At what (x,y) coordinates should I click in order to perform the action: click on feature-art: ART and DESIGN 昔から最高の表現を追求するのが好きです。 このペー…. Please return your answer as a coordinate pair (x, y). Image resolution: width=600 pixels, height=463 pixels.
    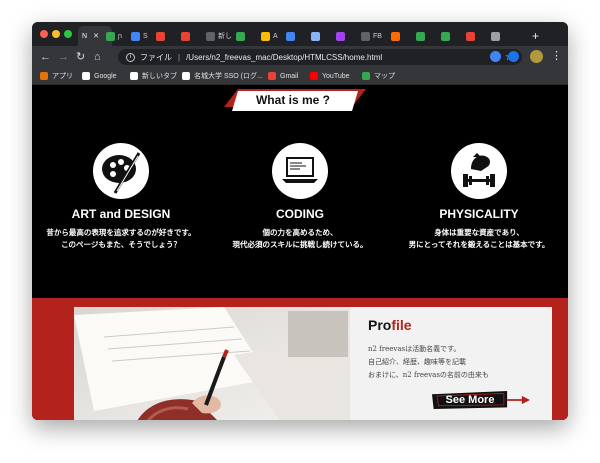
    Looking at the image, I should click on (121, 197).